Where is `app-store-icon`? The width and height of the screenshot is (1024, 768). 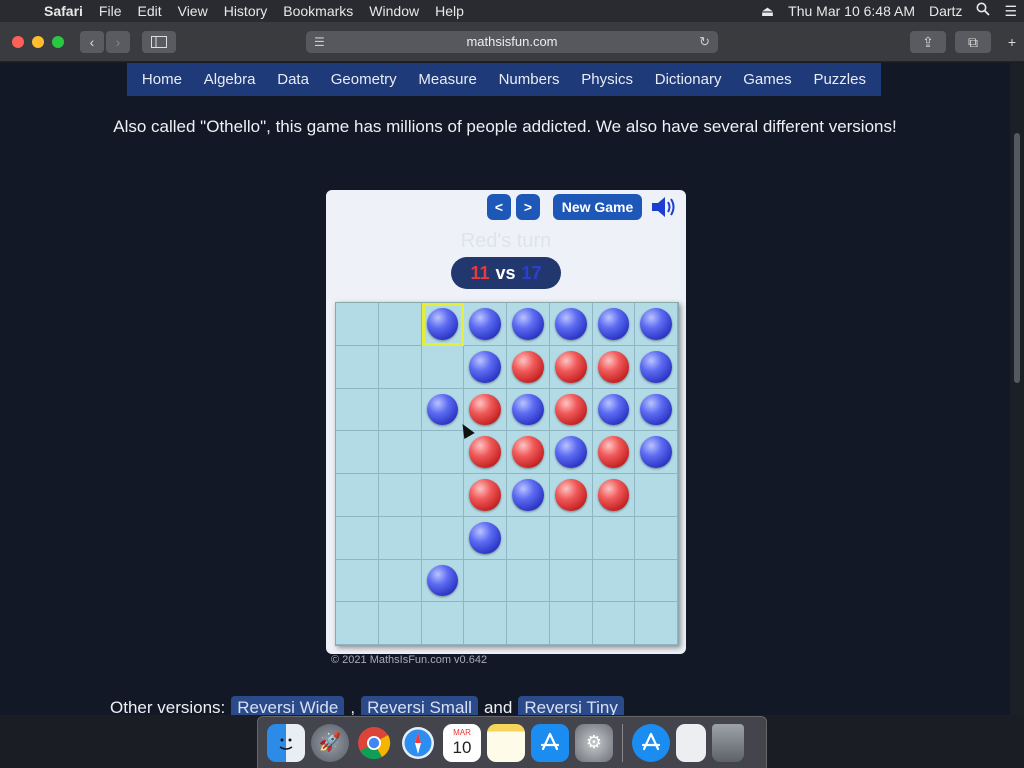 app-store-icon is located at coordinates (550, 742).